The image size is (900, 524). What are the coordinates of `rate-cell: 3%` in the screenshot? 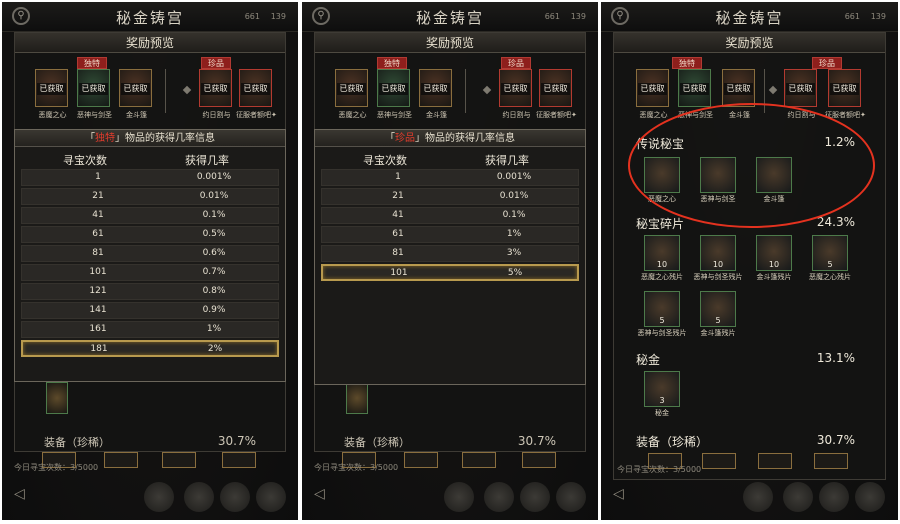 It's located at (514, 253).